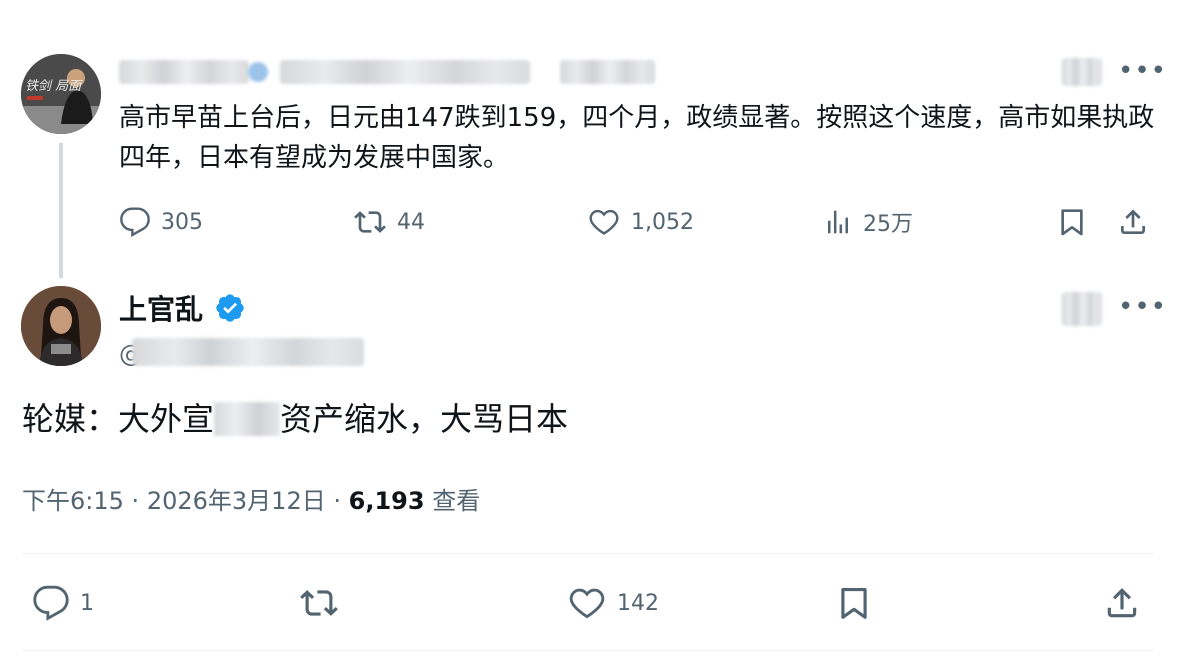  Describe the element at coordinates (411, 222) in the screenshot. I see `repost-count: 44` at that location.